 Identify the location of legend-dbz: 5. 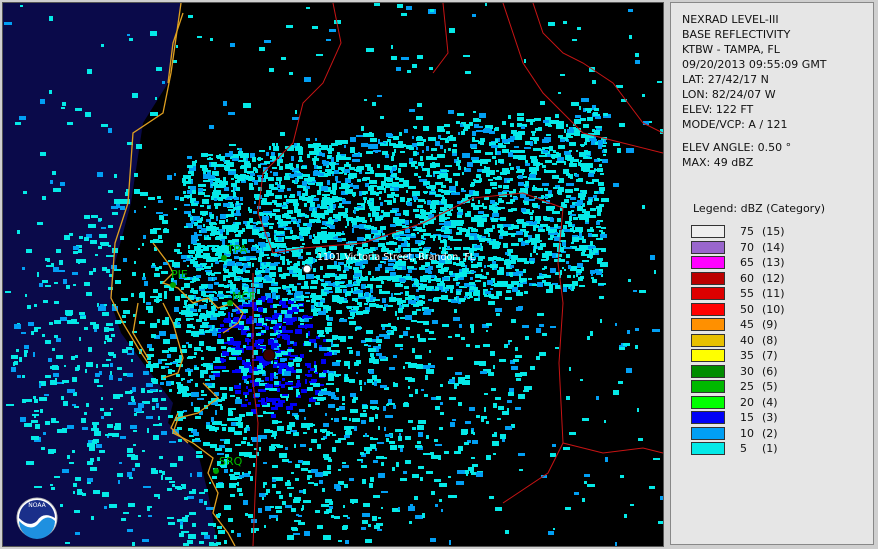
(743, 449).